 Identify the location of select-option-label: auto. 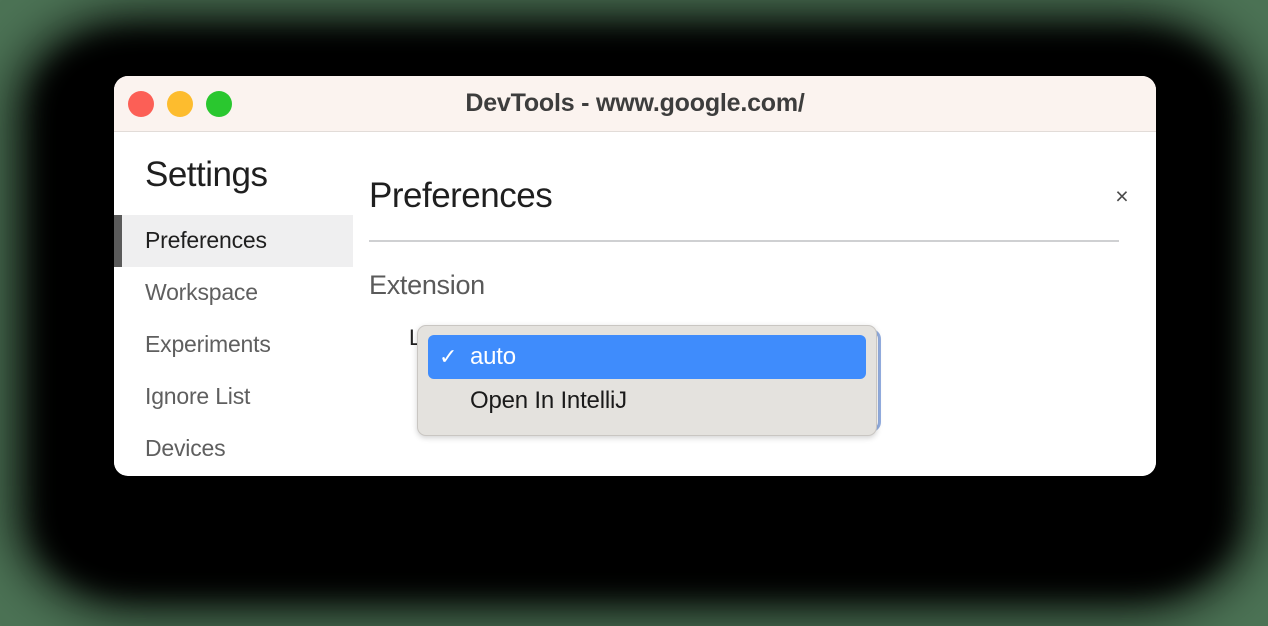
(493, 356).